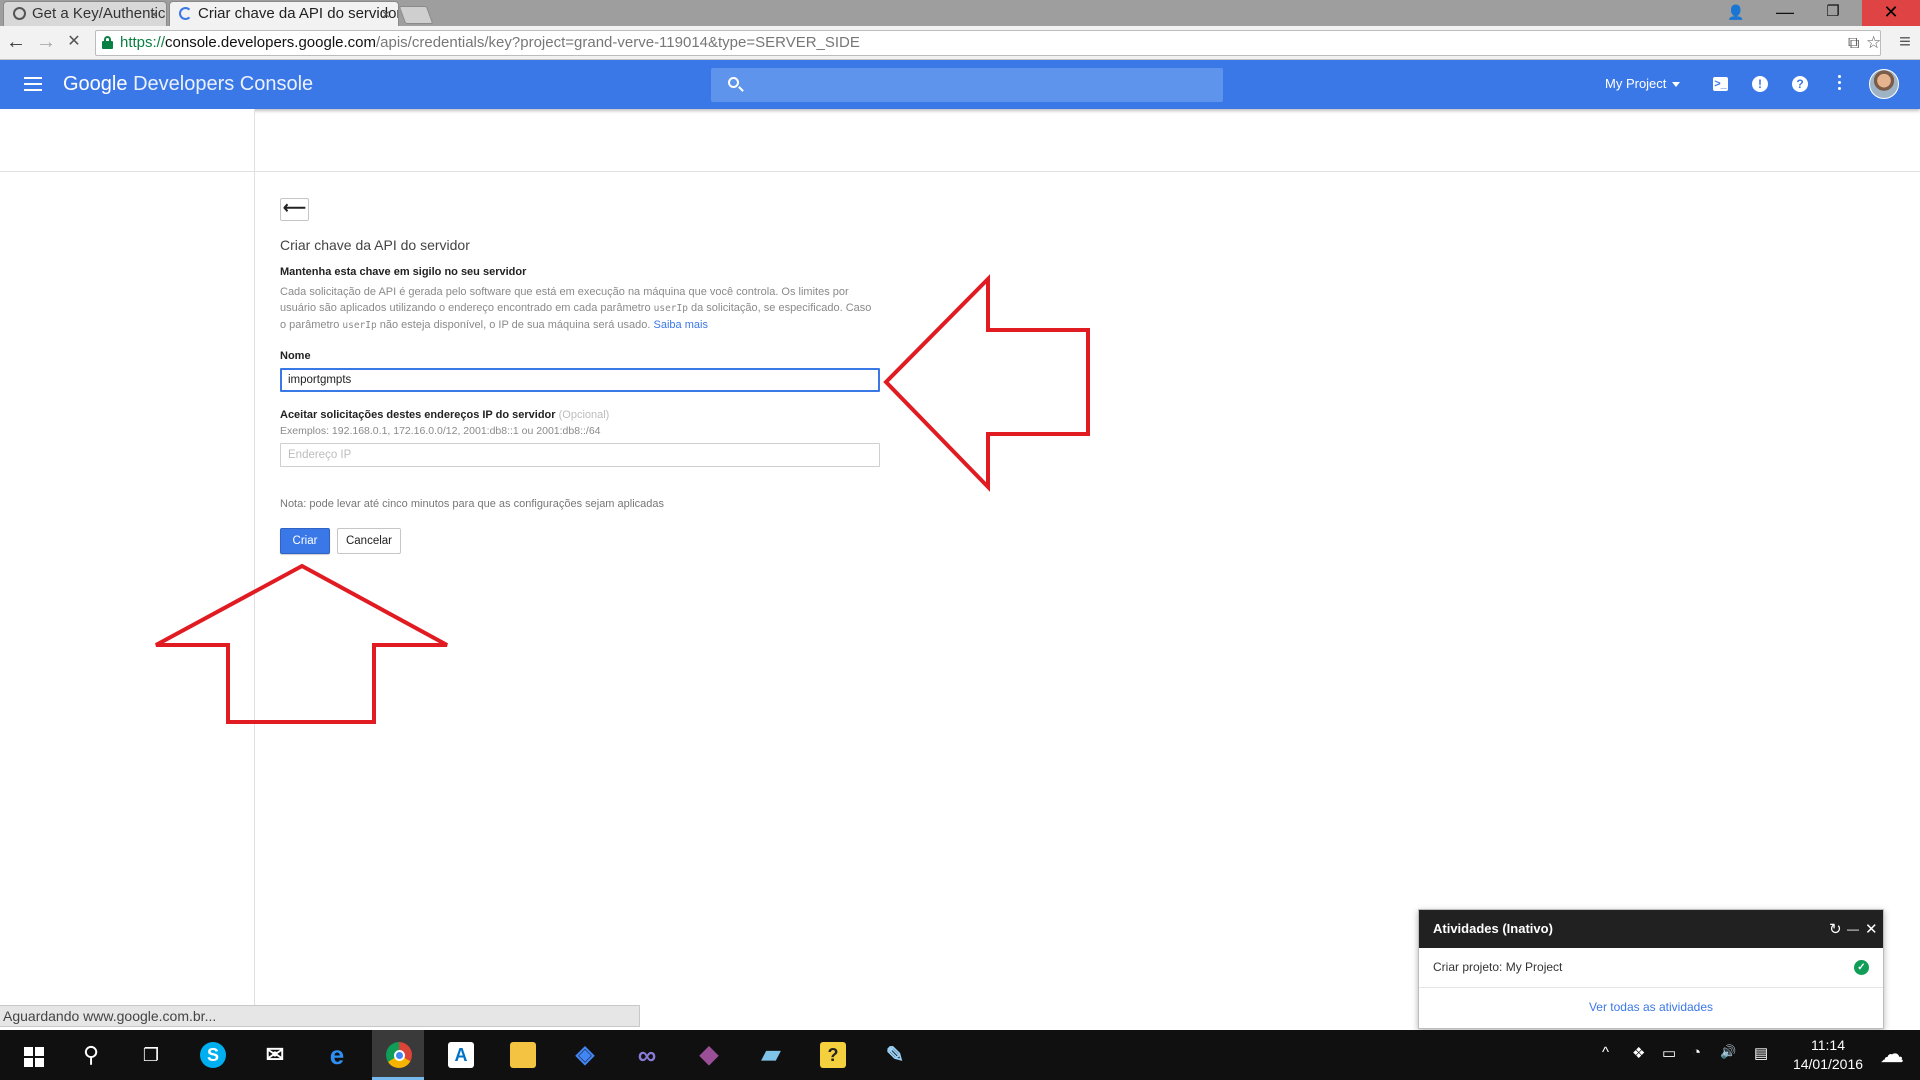 Image resolution: width=1920 pixels, height=1080 pixels. I want to click on help-icon: ?, so click(1800, 84).